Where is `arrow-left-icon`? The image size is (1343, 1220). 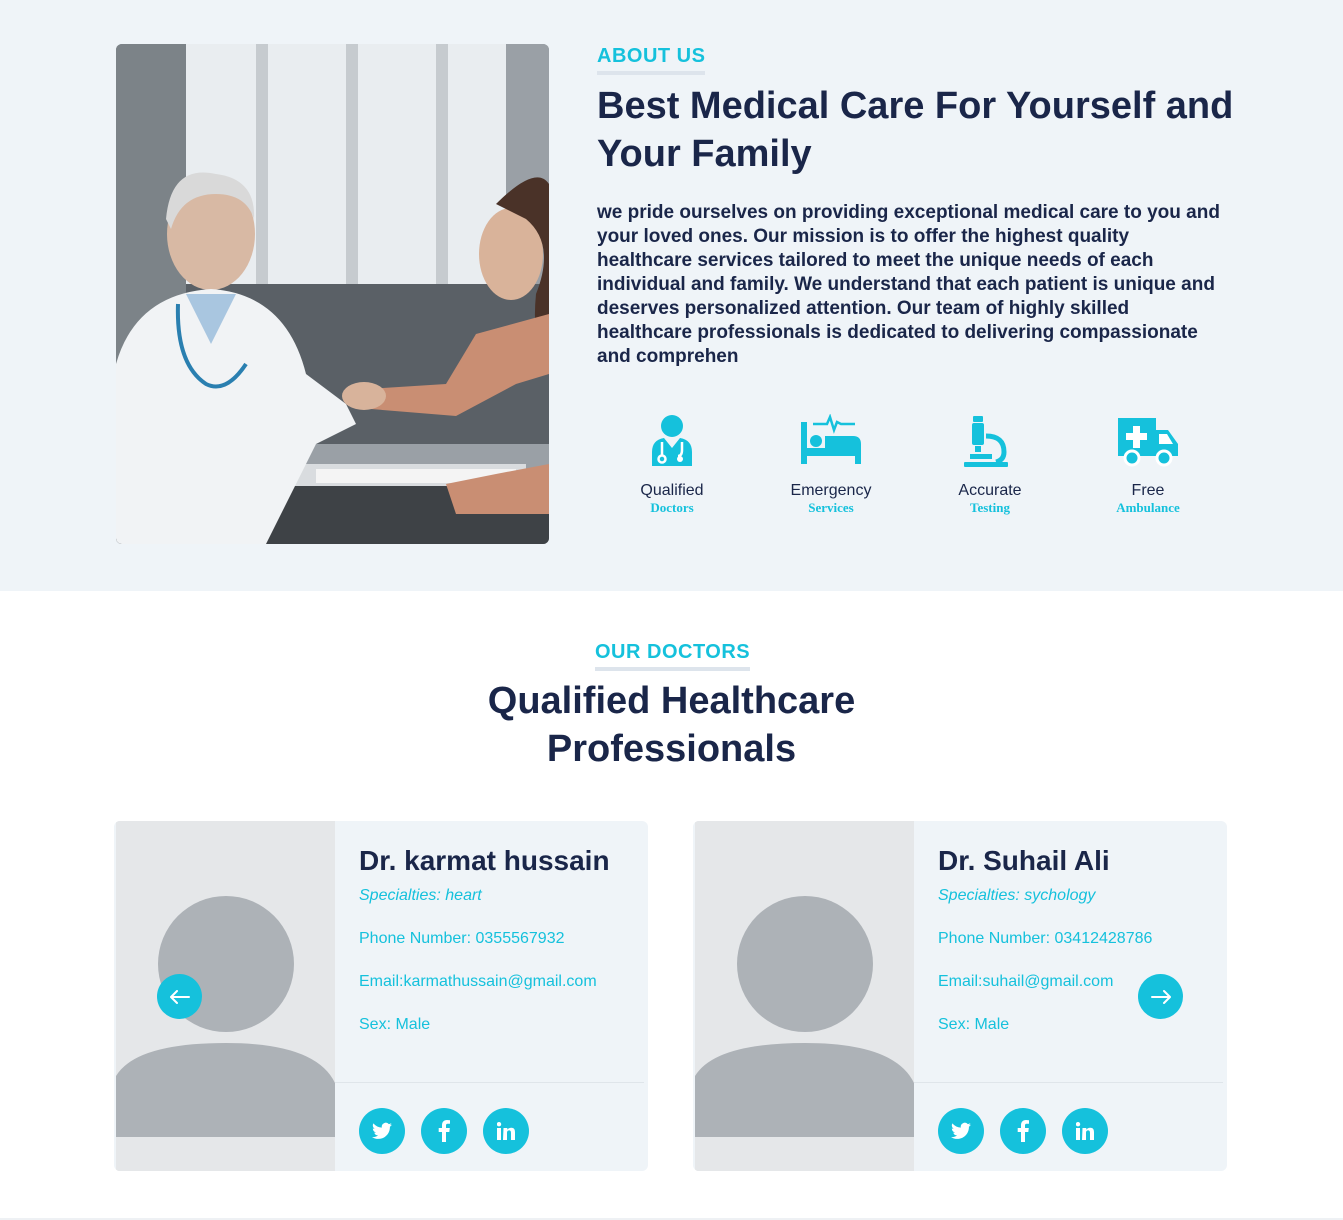
arrow-left-icon is located at coordinates (179, 996).